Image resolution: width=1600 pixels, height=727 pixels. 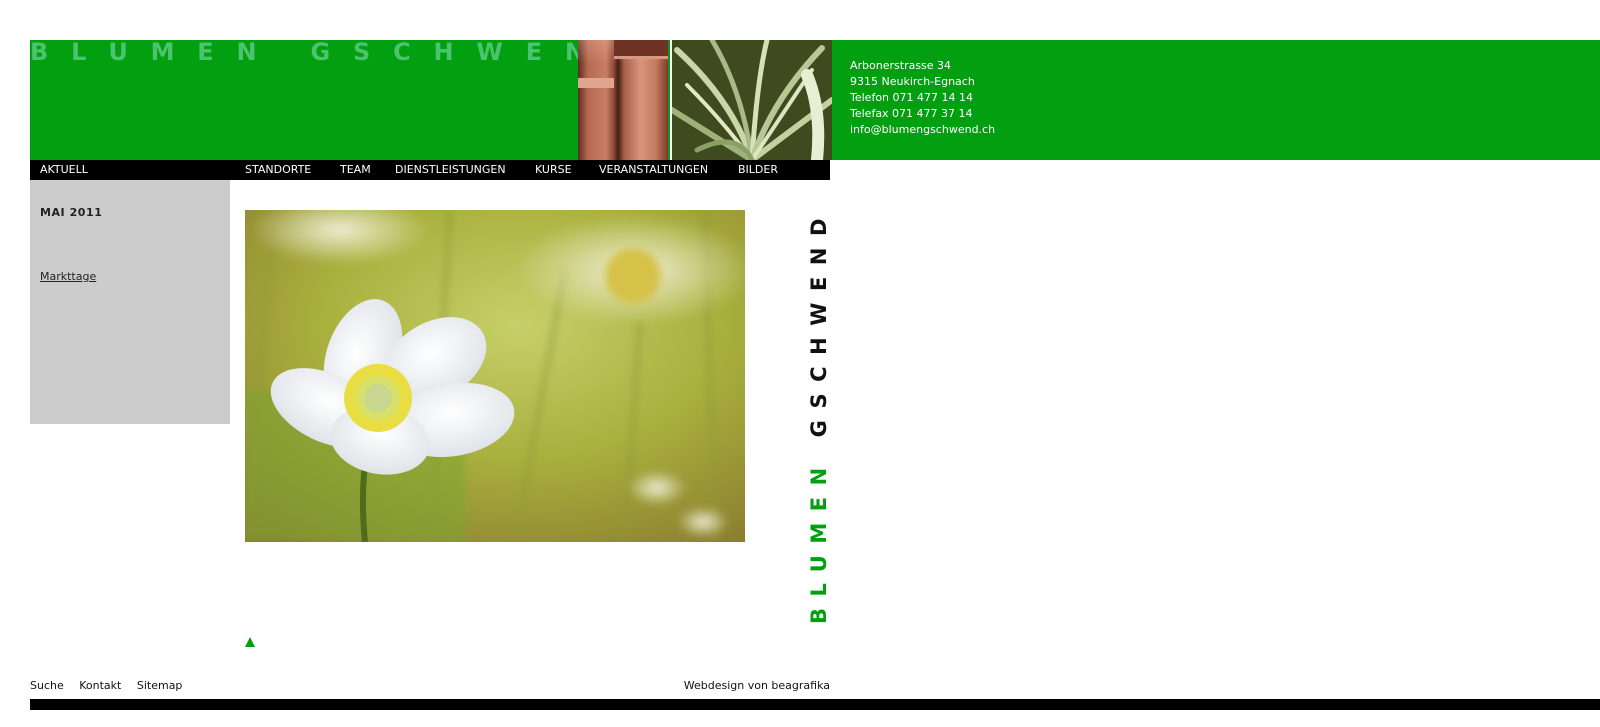 What do you see at coordinates (130, 302) in the screenshot?
I see `sidebar: MAI 2011 Markttage` at bounding box center [130, 302].